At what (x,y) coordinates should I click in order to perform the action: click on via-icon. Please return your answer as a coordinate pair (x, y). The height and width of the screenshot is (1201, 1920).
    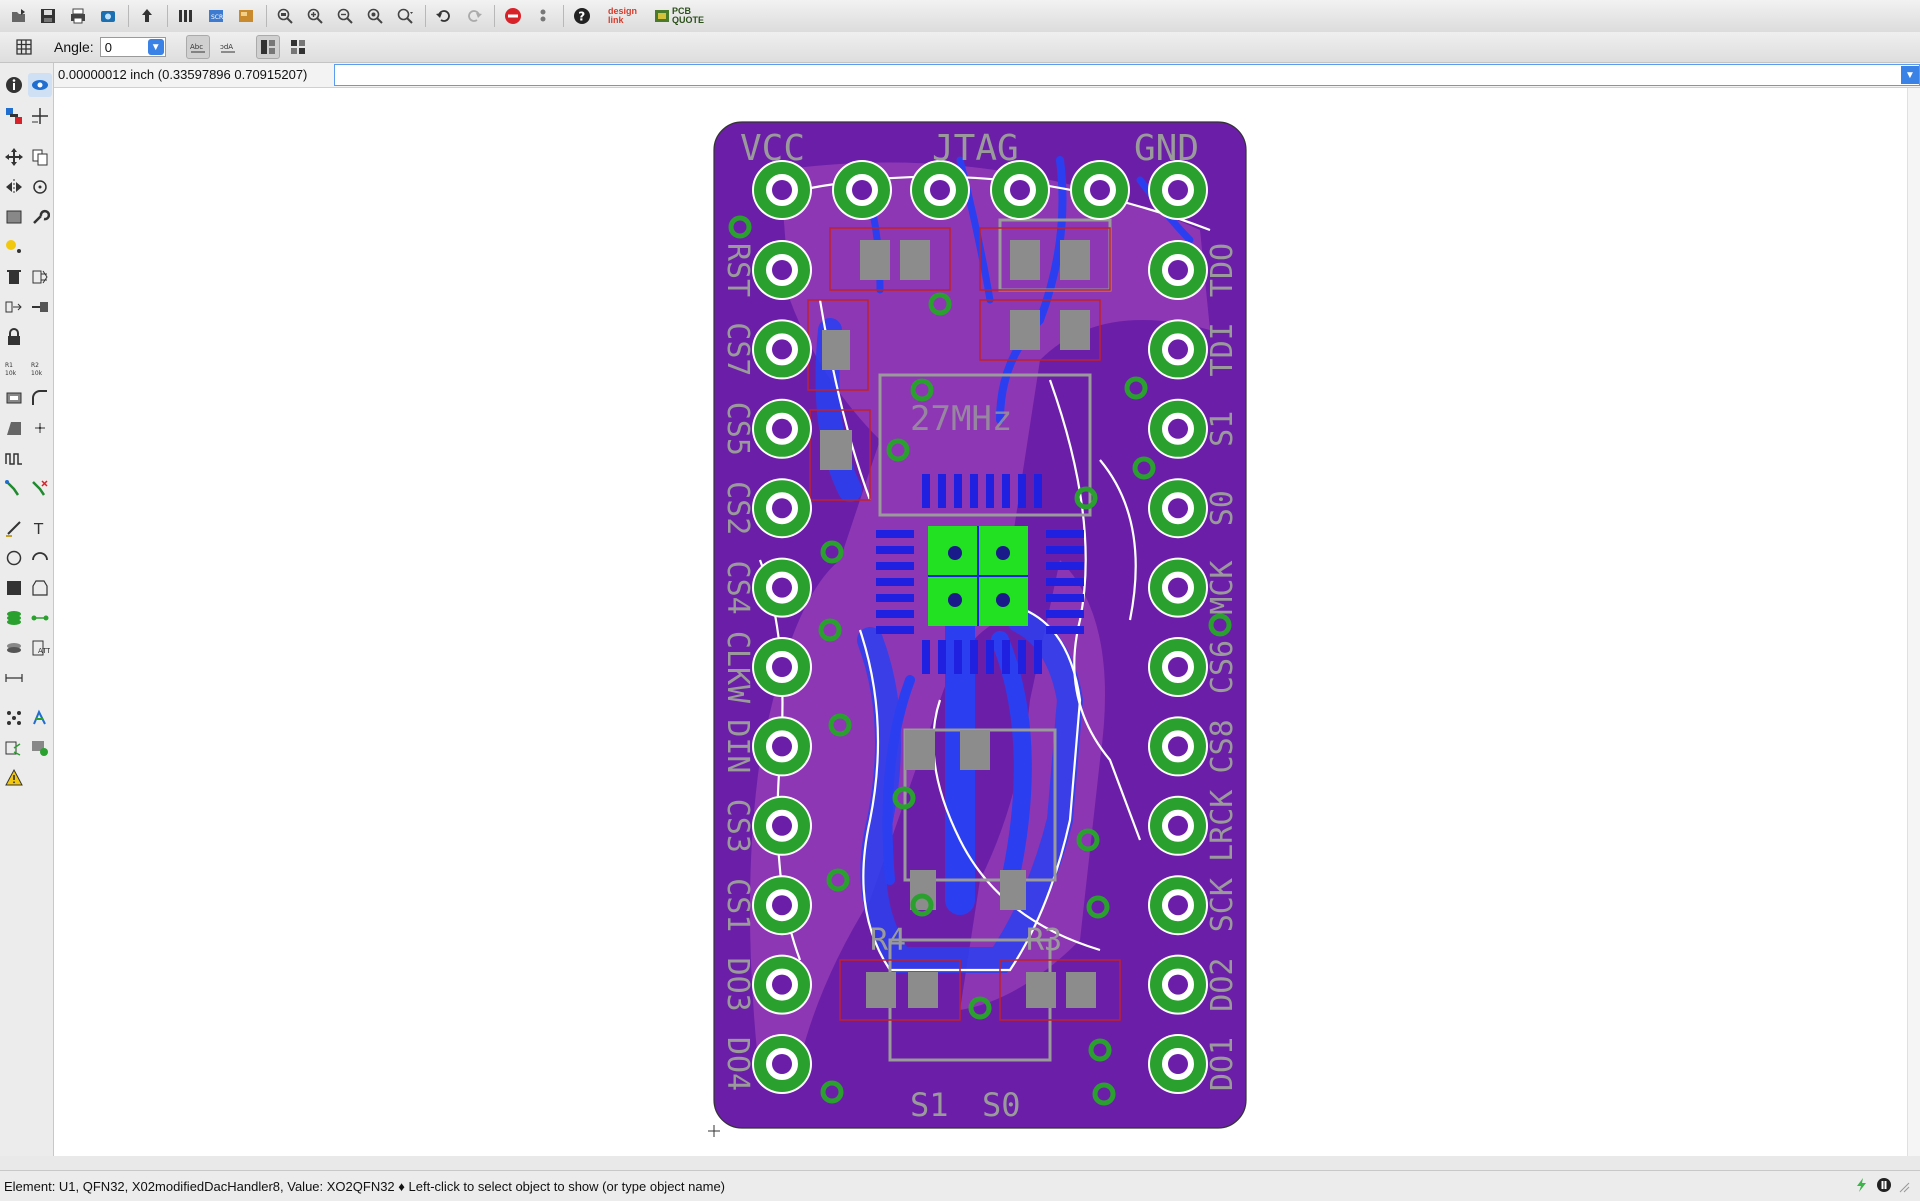
    Looking at the image, I should click on (14, 618).